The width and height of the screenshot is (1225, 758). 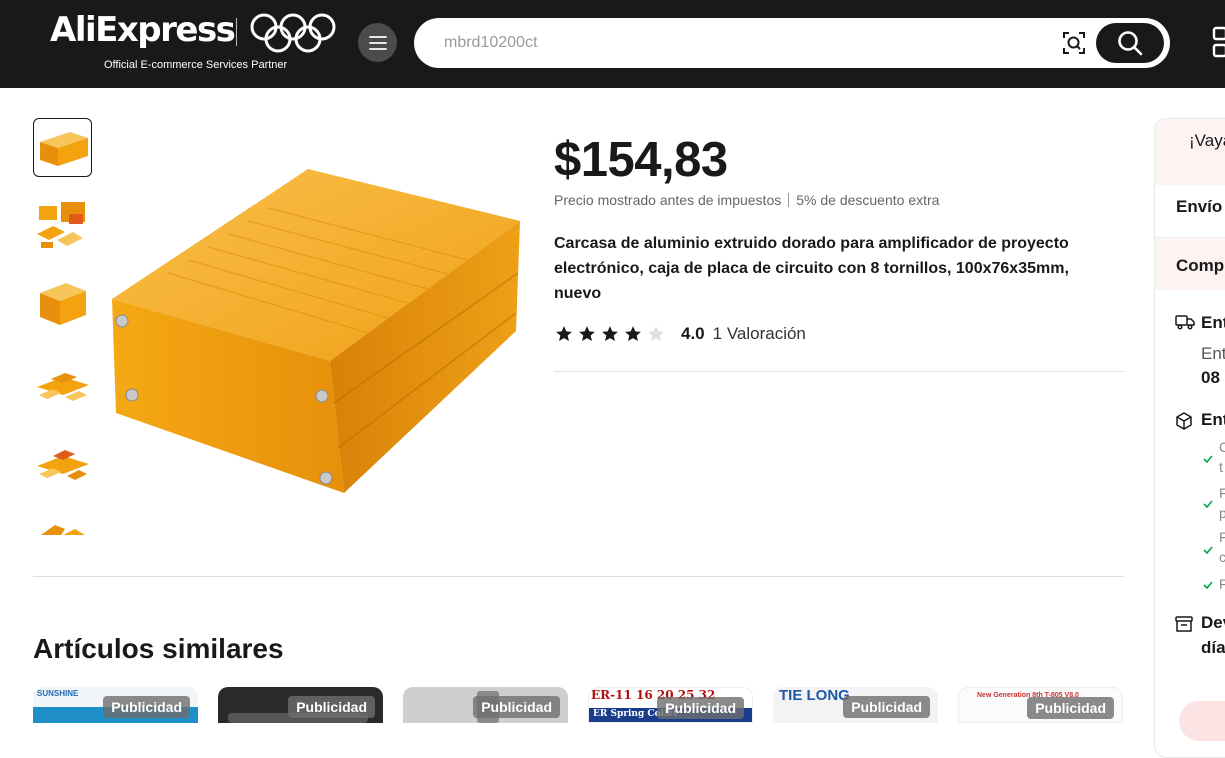 I want to click on promo-text: ¡Vaya, so click(x=1207, y=140).